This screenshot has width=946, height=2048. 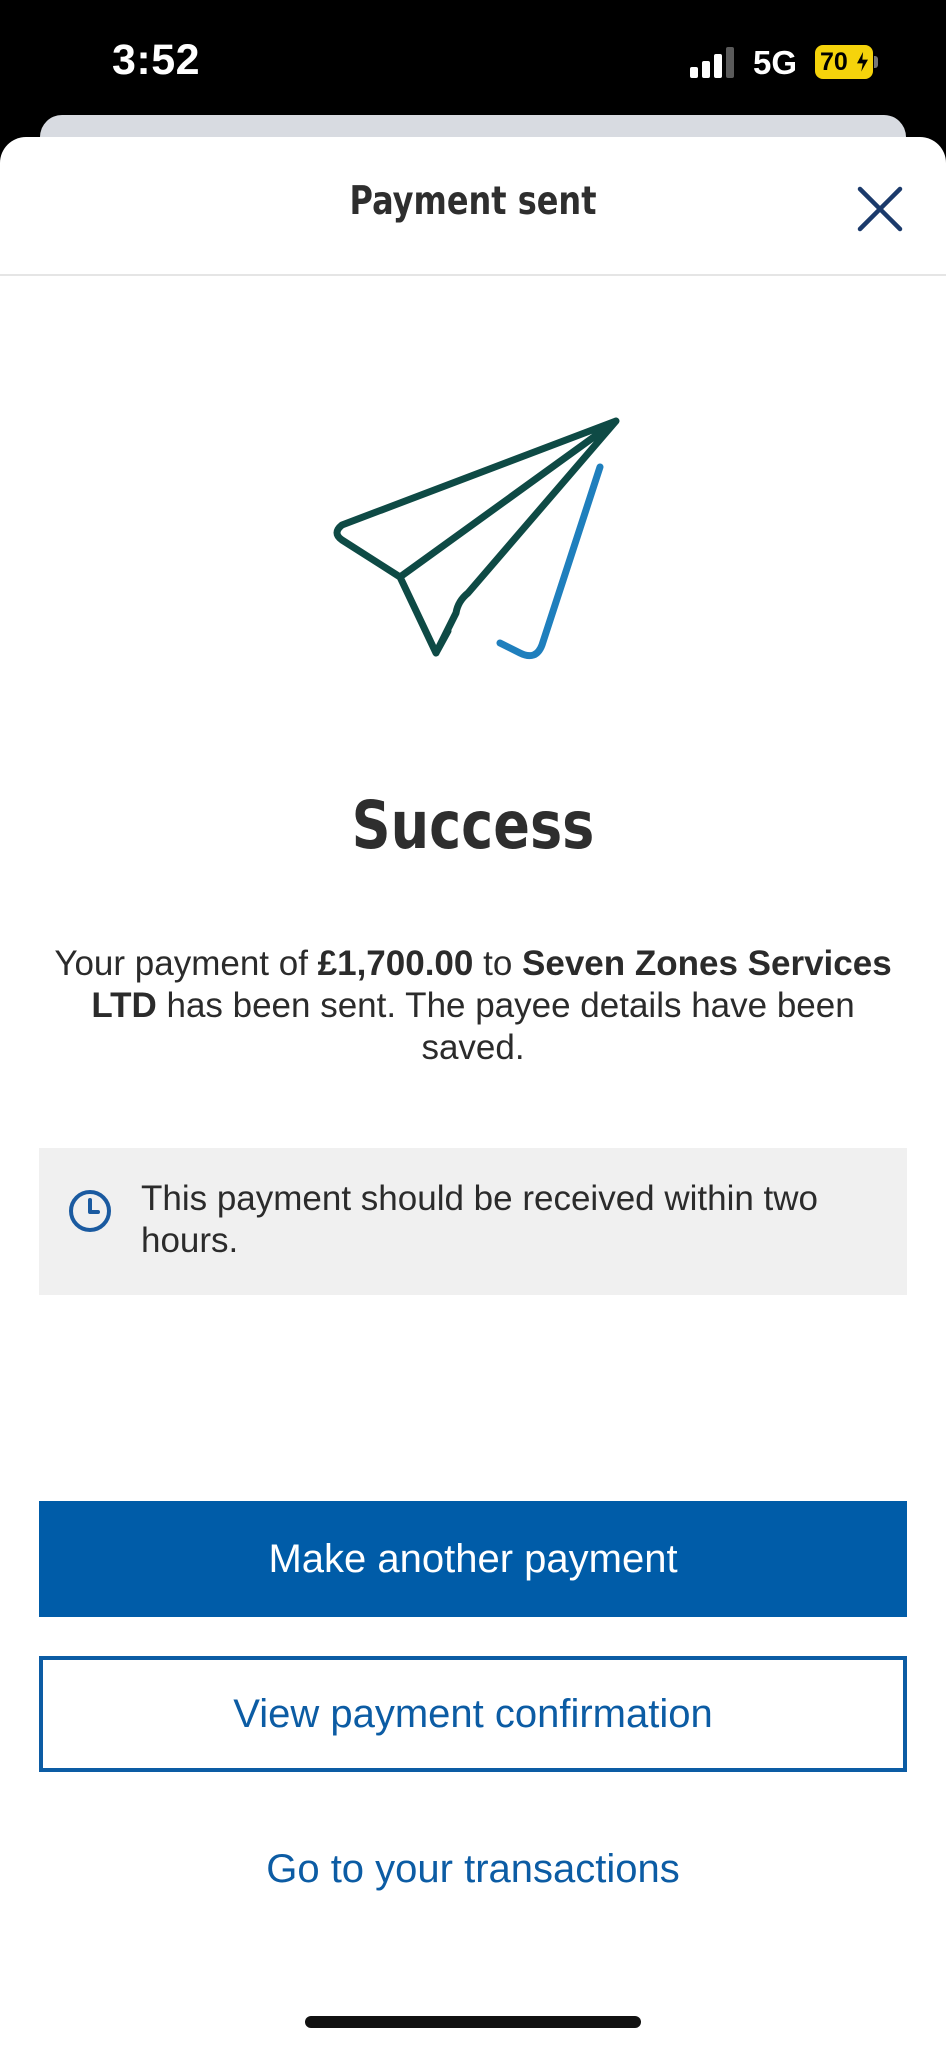 What do you see at coordinates (712, 62) in the screenshot?
I see `signal-strength-icon` at bounding box center [712, 62].